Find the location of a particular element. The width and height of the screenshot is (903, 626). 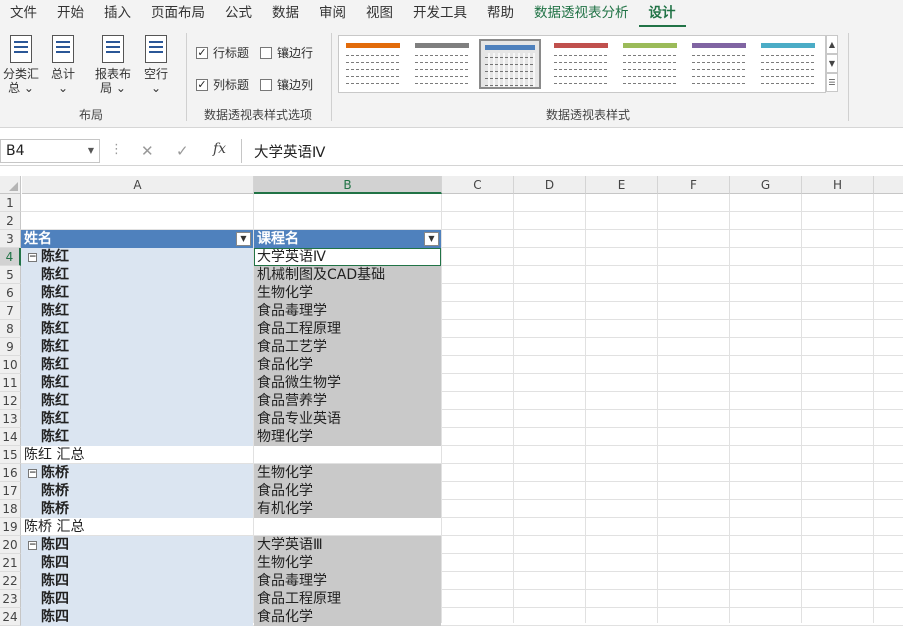

pivot-course-cell: 有机化学 is located at coordinates (347, 509).